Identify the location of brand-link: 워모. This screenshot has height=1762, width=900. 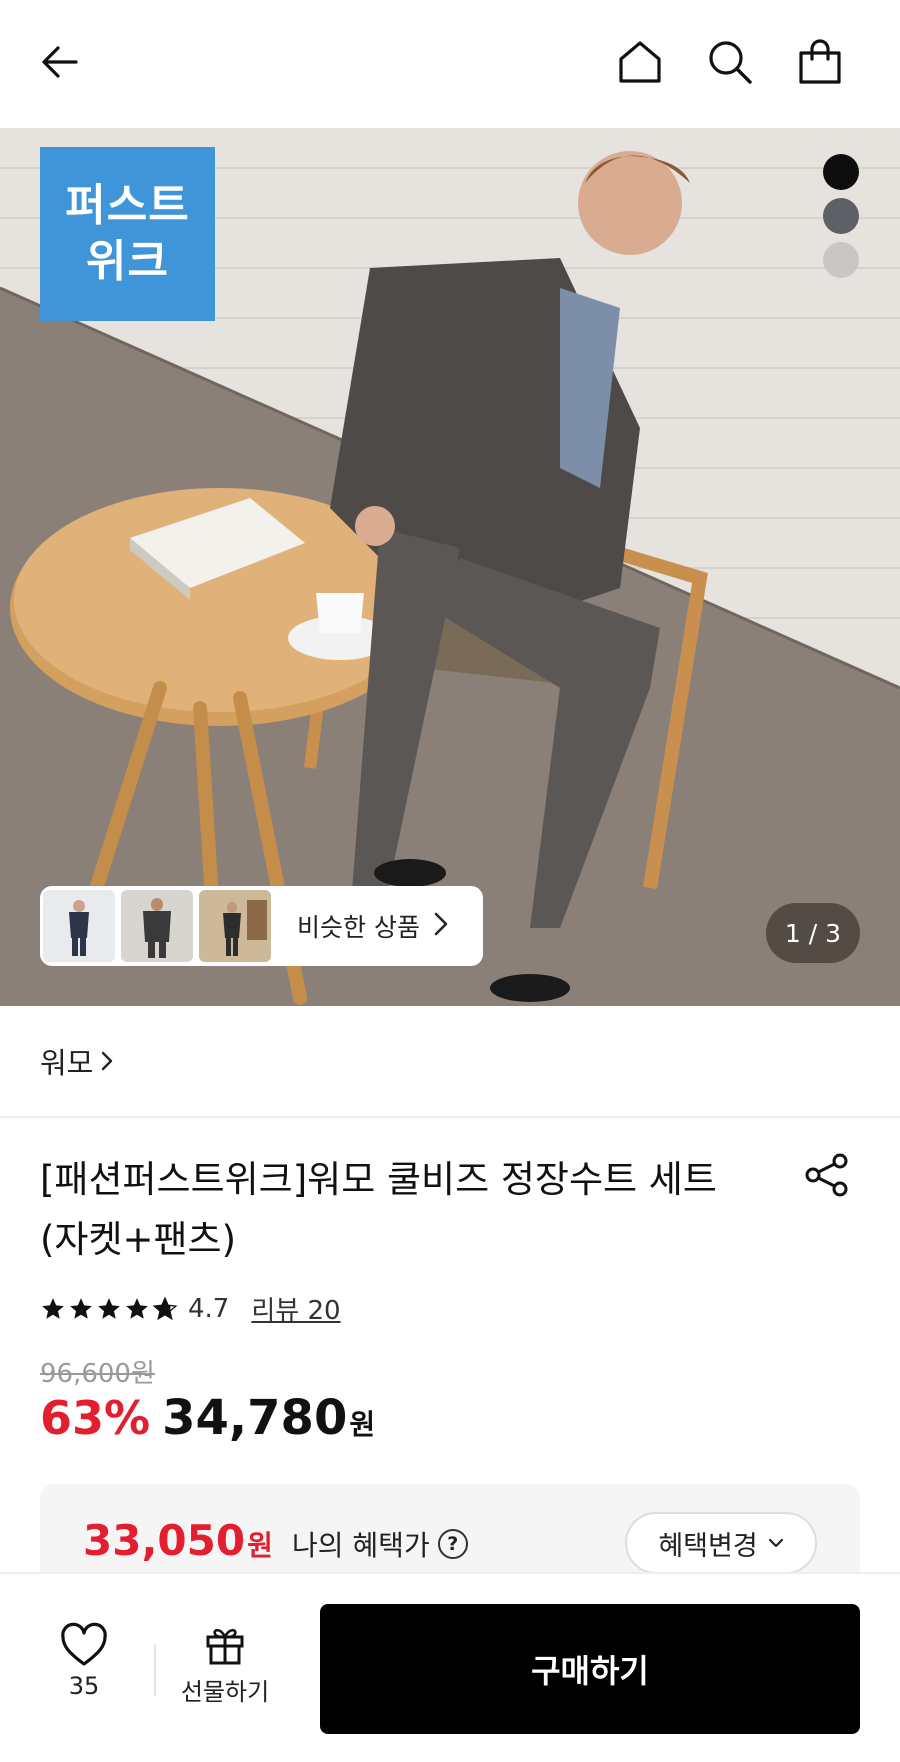
(76, 1061).